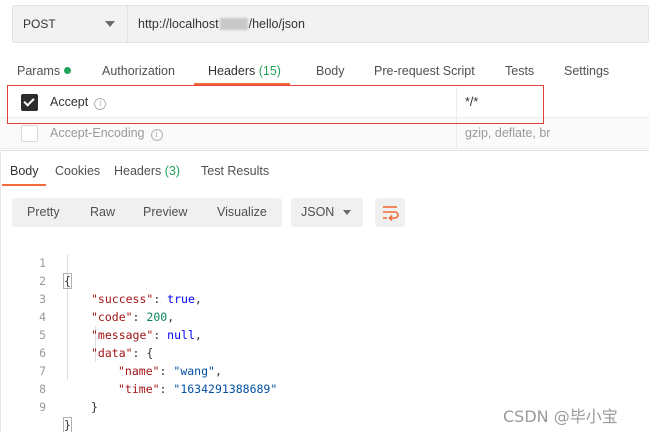  I want to click on view-pretty-button: Pretty, so click(43, 212).